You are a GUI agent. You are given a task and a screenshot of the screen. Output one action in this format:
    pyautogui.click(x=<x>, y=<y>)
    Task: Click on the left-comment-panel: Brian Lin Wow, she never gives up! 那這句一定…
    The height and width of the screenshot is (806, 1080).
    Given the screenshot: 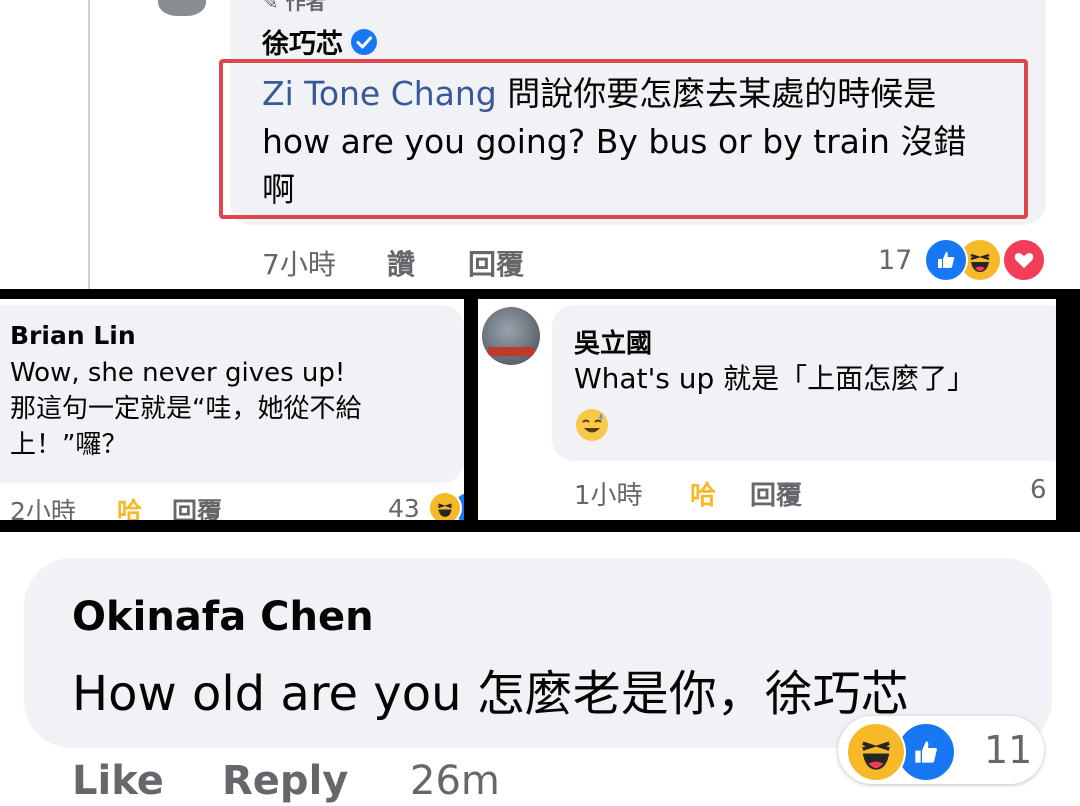 What is the action you would take?
    pyautogui.click(x=232, y=409)
    